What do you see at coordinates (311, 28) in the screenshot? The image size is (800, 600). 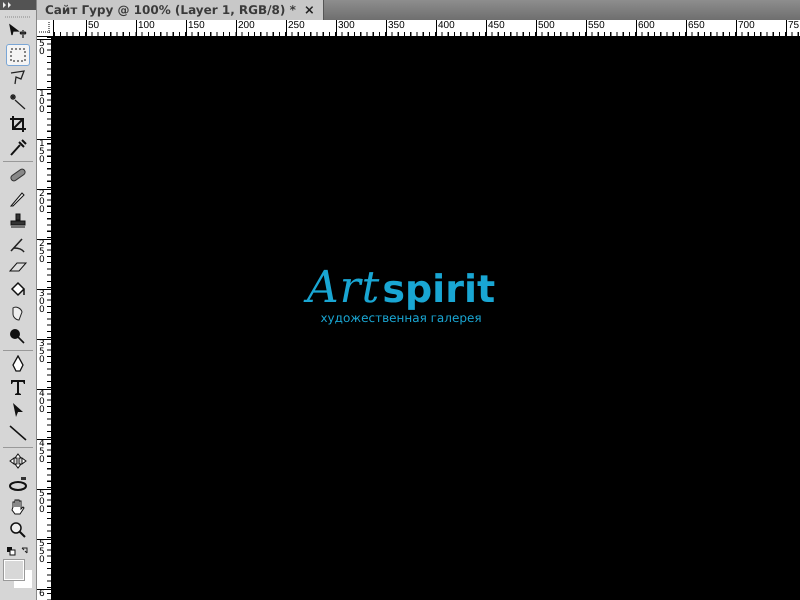 I see `ruler-label: 250` at bounding box center [311, 28].